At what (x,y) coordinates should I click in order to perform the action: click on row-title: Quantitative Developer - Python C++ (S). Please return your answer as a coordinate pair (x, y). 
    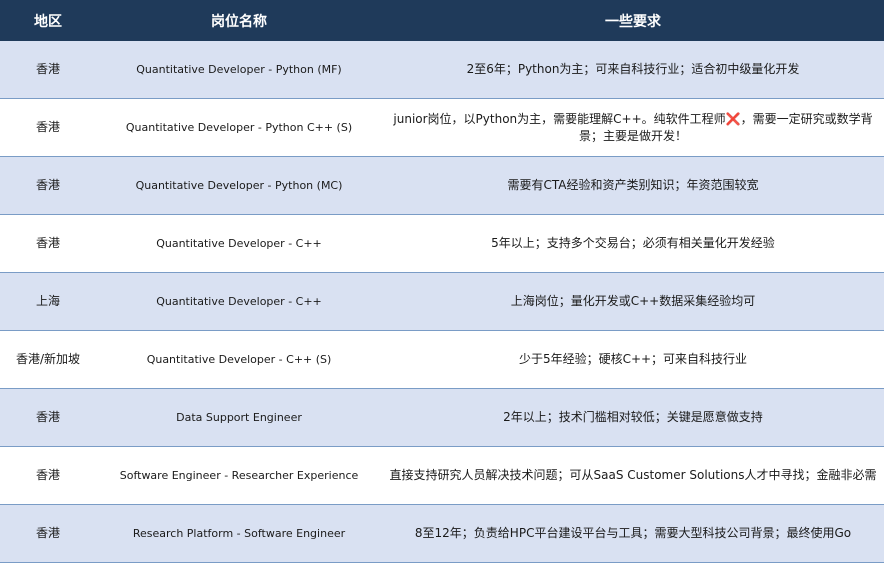
    Looking at the image, I should click on (239, 127).